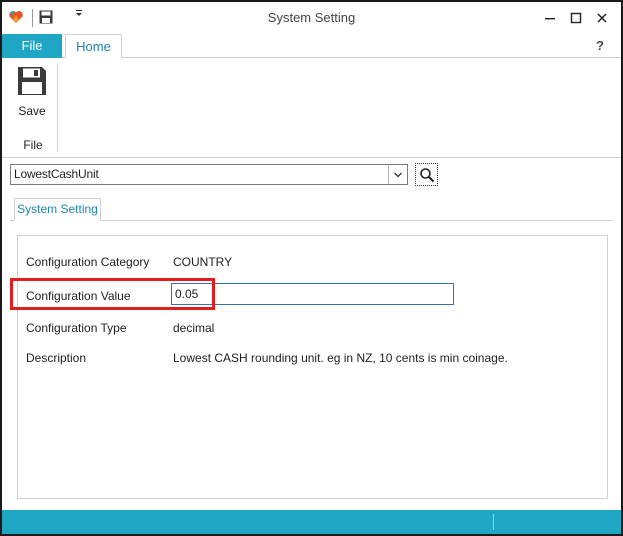 The image size is (623, 536). What do you see at coordinates (32, 81) in the screenshot?
I see `floppy-disk-icon` at bounding box center [32, 81].